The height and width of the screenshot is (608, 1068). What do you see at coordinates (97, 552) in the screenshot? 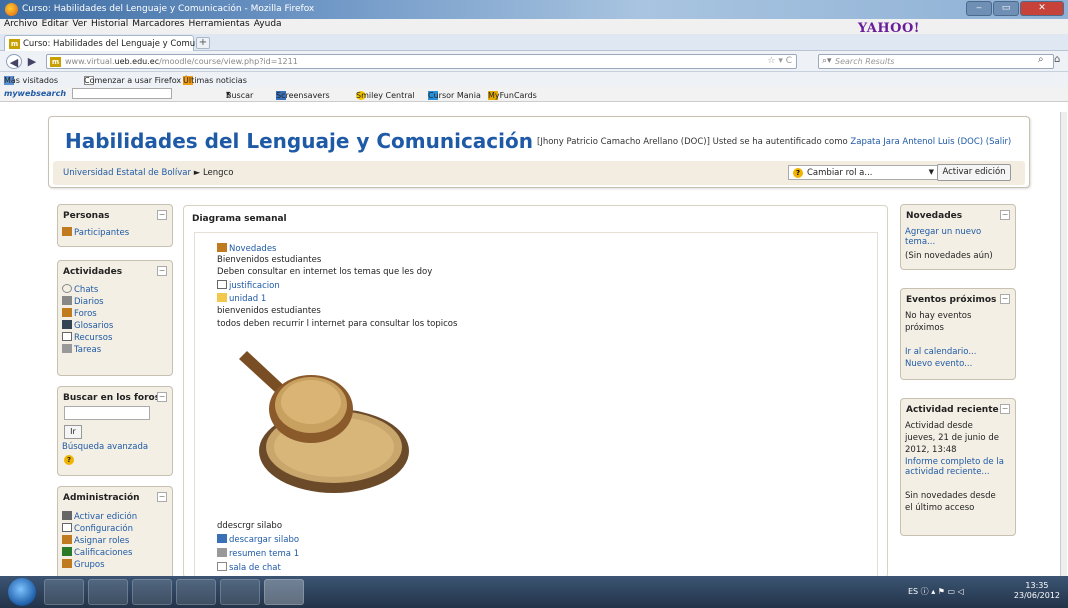
I see `admin-calificaciones: Calificaciones` at bounding box center [97, 552].